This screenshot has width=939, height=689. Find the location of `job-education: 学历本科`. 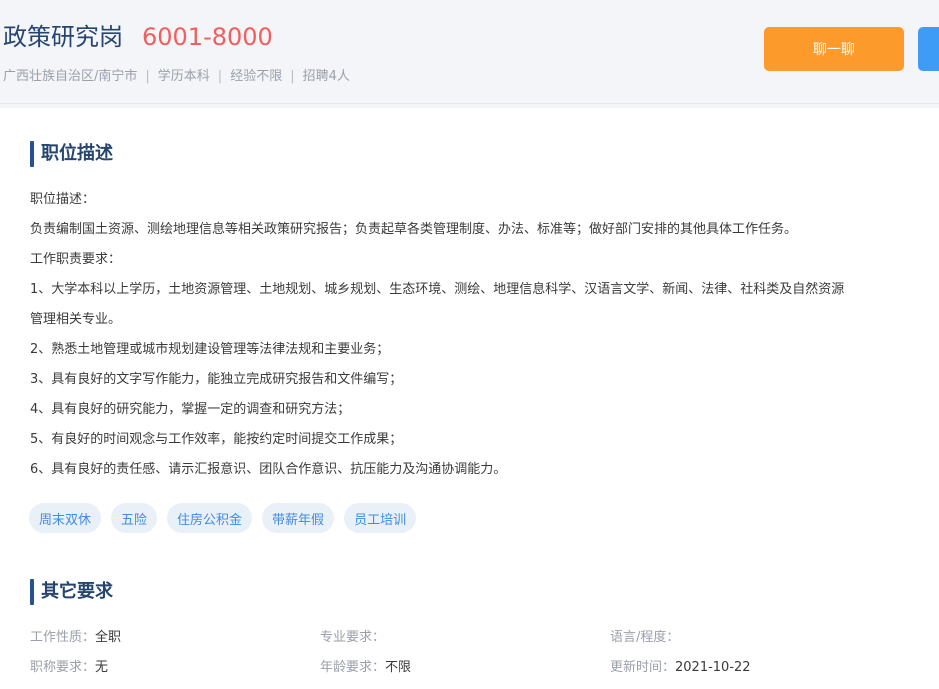

job-education: 学历本科 is located at coordinates (183, 76).